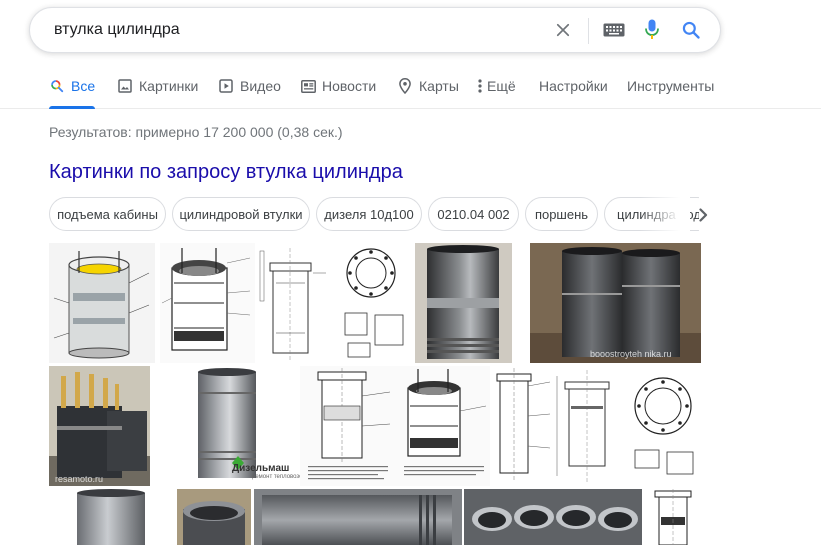  What do you see at coordinates (226, 86) in the screenshot?
I see `play-icon` at bounding box center [226, 86].